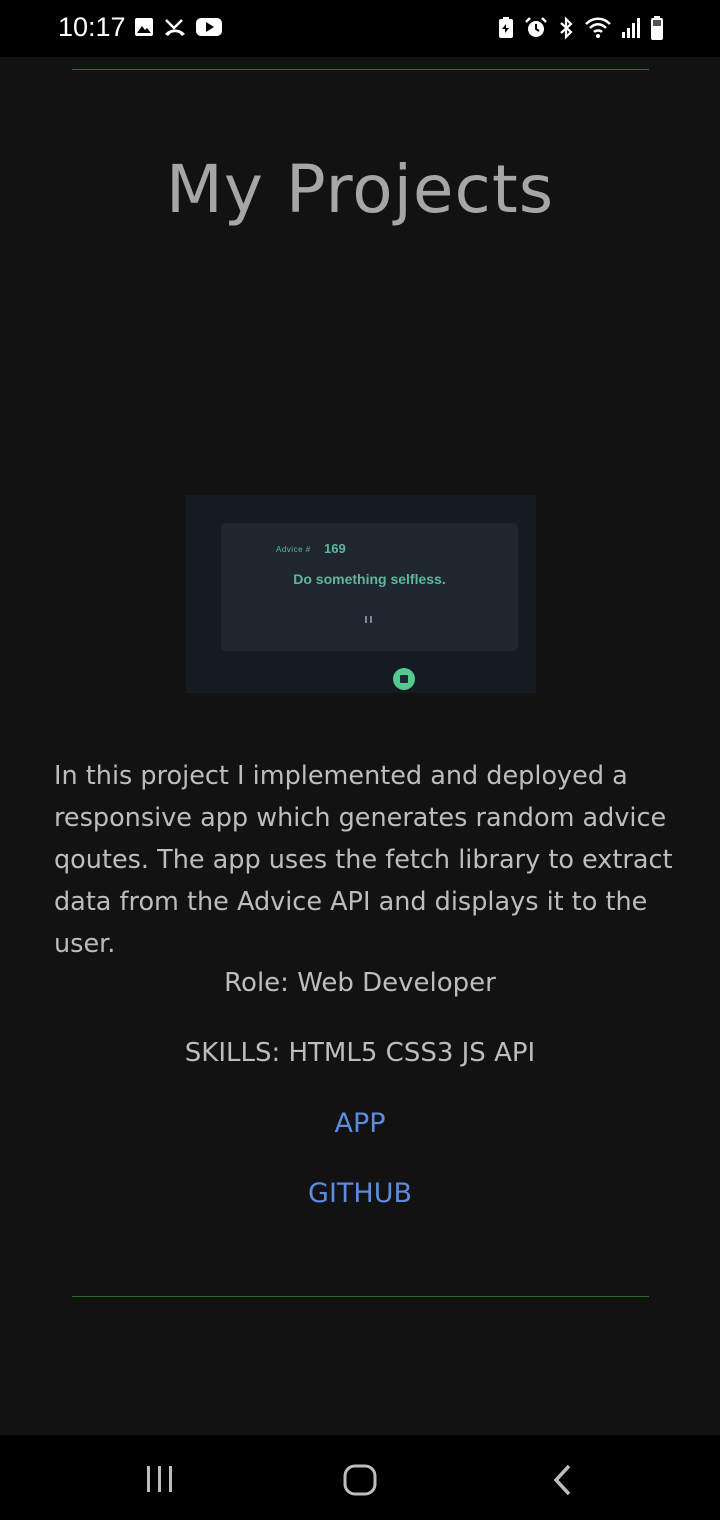 This screenshot has width=720, height=1520. Describe the element at coordinates (209, 27) in the screenshot. I see `youtube-icon` at that location.